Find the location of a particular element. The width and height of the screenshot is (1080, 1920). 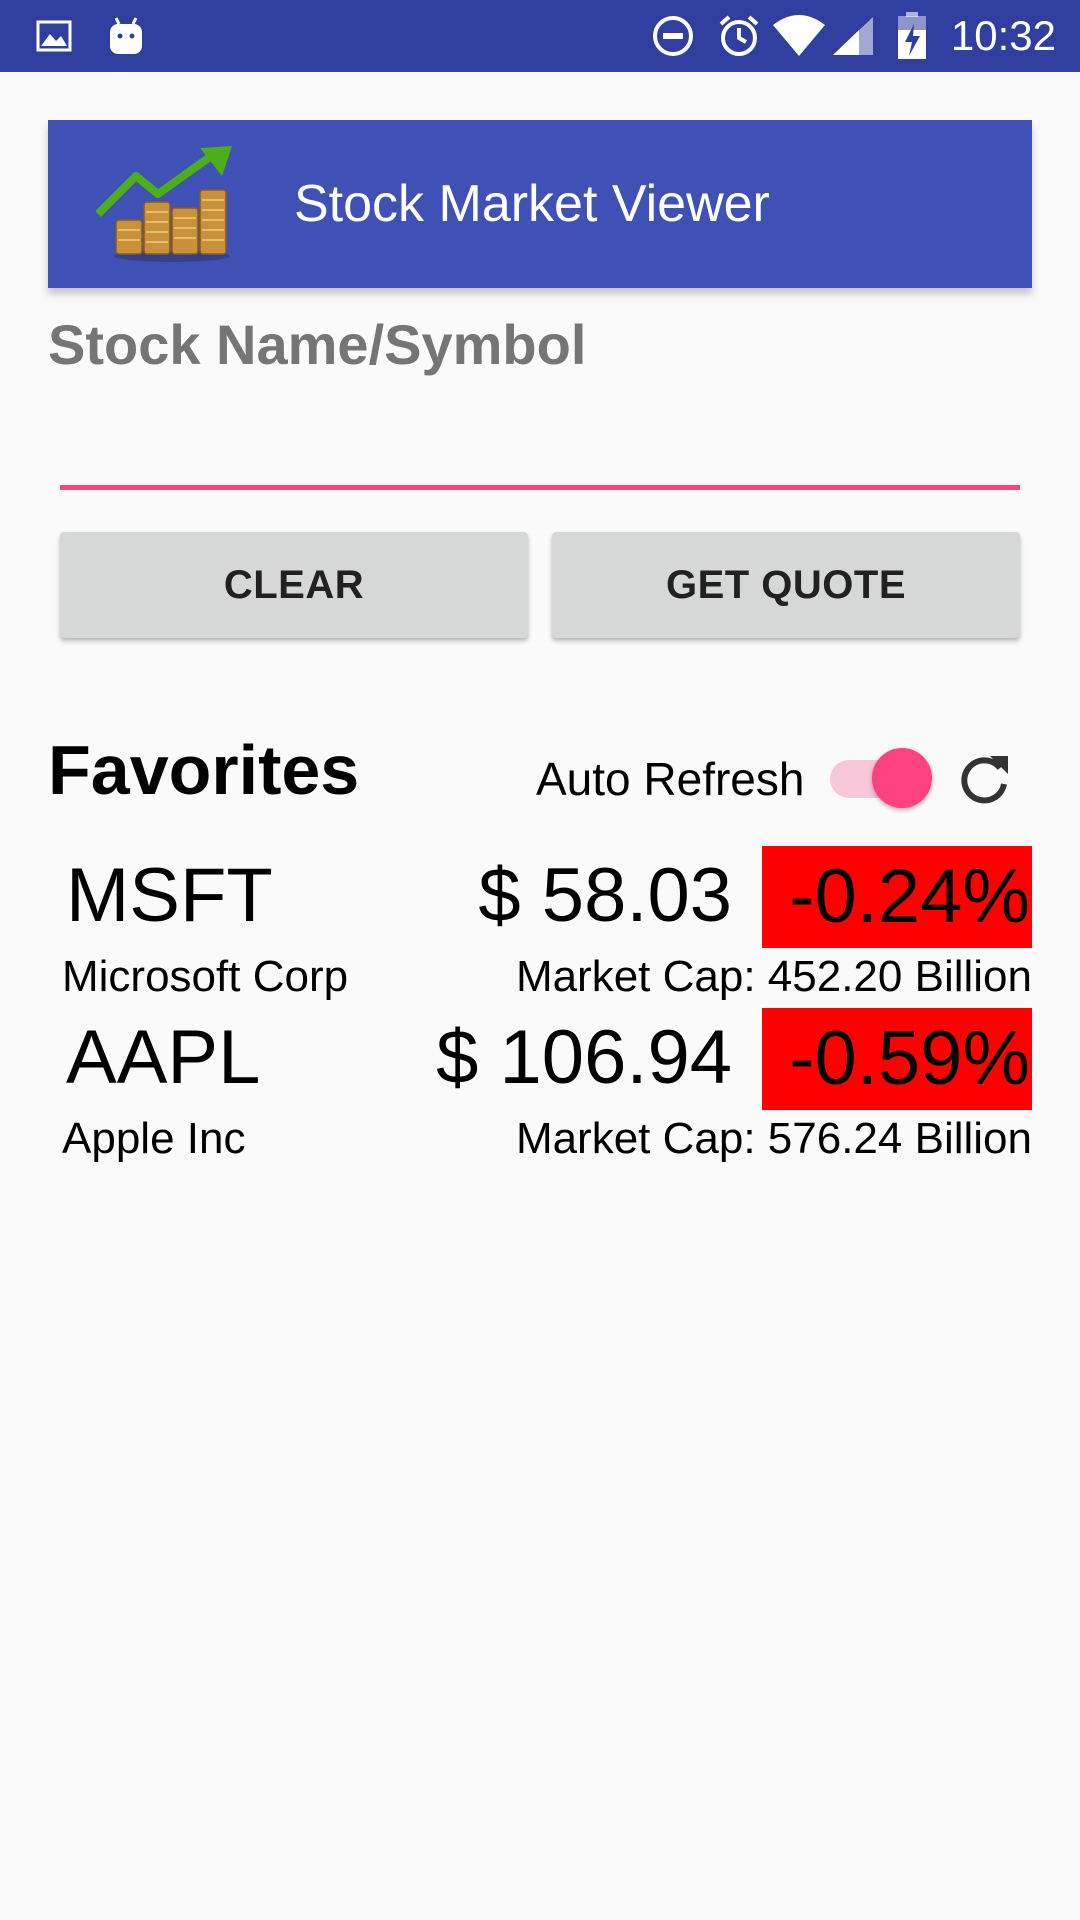

signal-icon is located at coordinates (853, 36).